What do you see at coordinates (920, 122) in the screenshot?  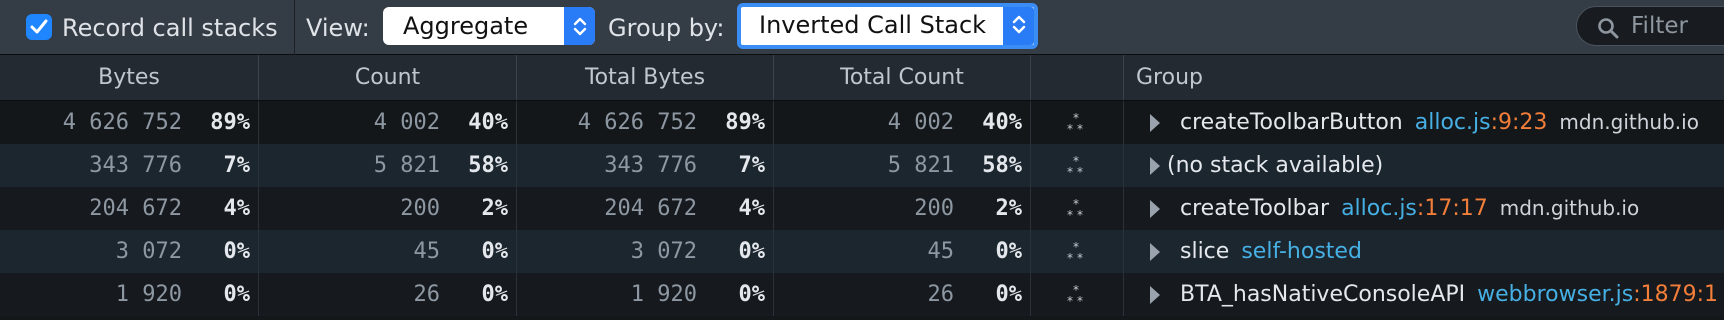 I see `total-count-value: 4 002` at bounding box center [920, 122].